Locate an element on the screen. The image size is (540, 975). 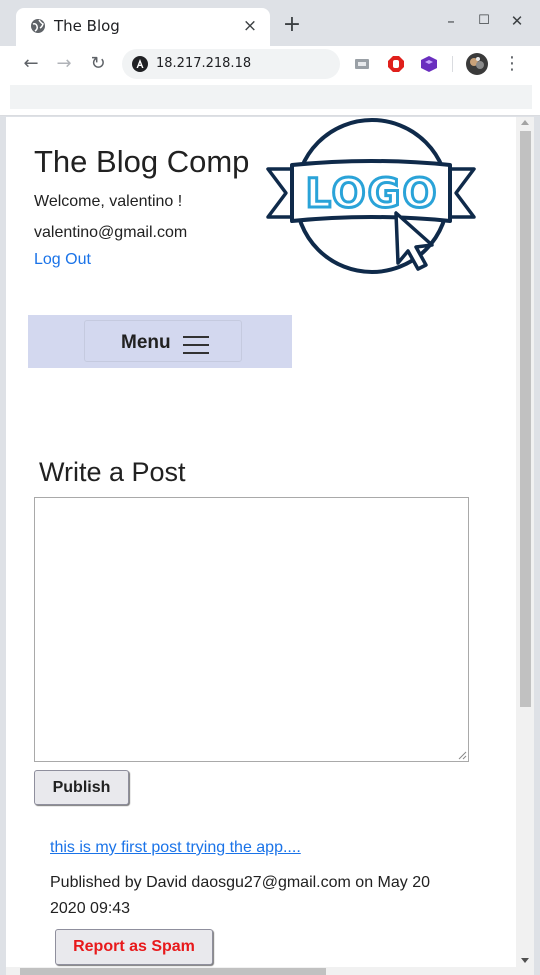
bookmarks-bar is located at coordinates (270, 99).